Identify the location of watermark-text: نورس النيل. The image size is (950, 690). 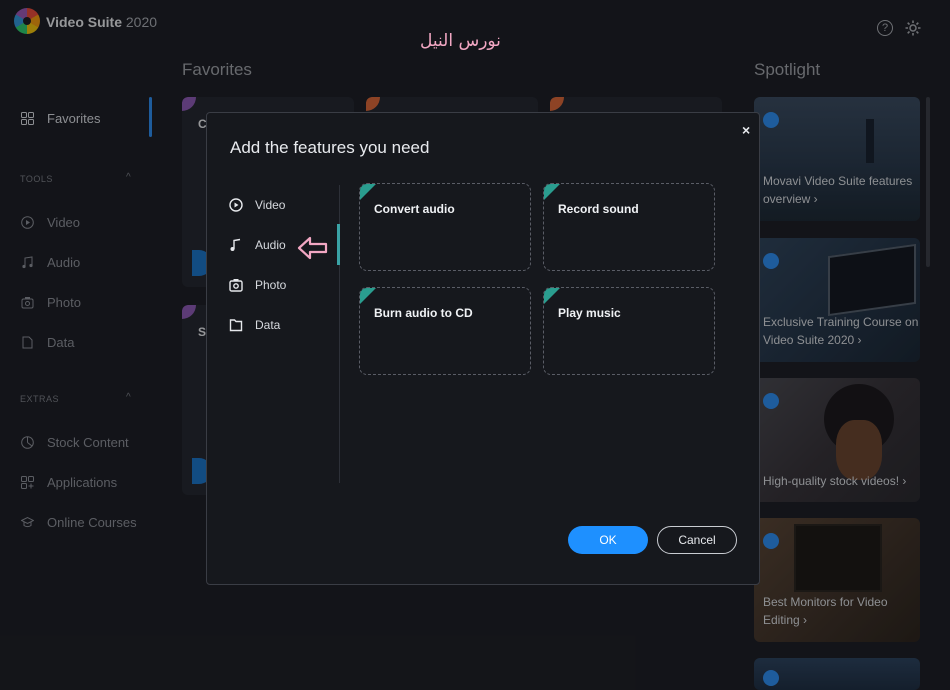
(460, 41).